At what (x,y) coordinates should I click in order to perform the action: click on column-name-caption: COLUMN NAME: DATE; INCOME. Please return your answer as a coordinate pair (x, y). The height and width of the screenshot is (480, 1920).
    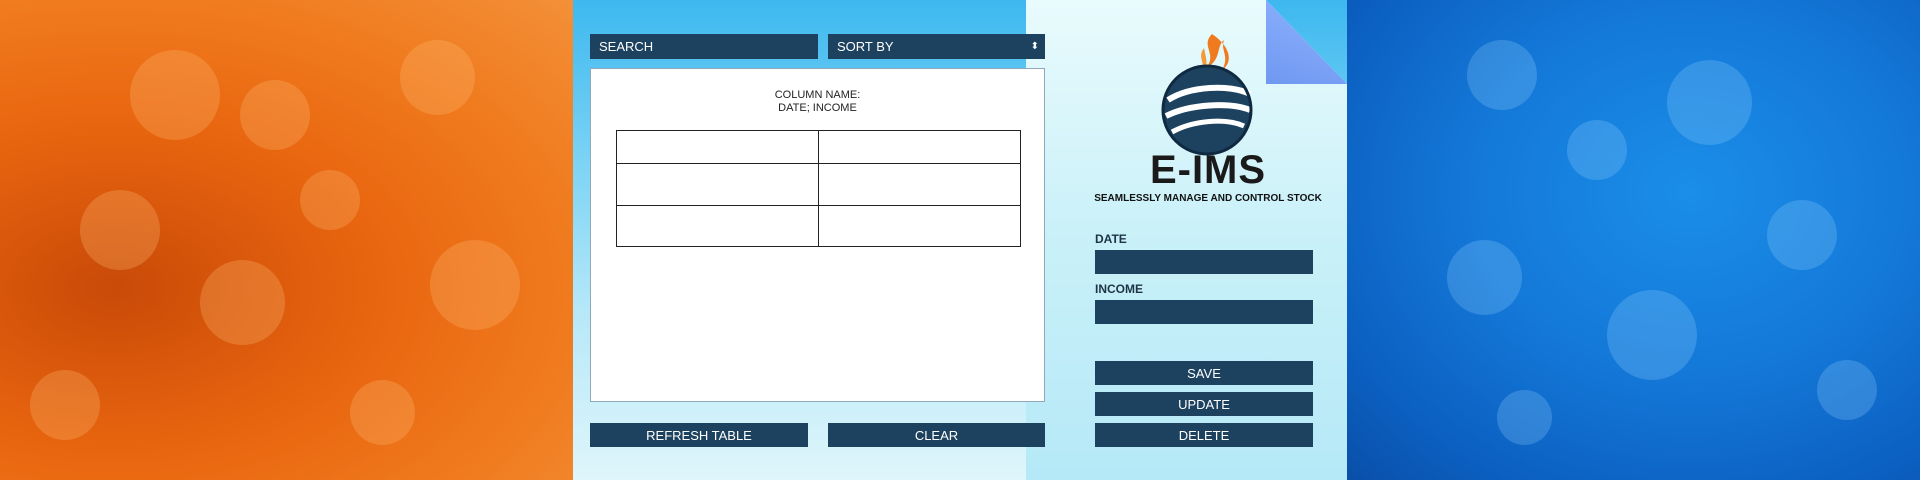
    Looking at the image, I should click on (817, 102).